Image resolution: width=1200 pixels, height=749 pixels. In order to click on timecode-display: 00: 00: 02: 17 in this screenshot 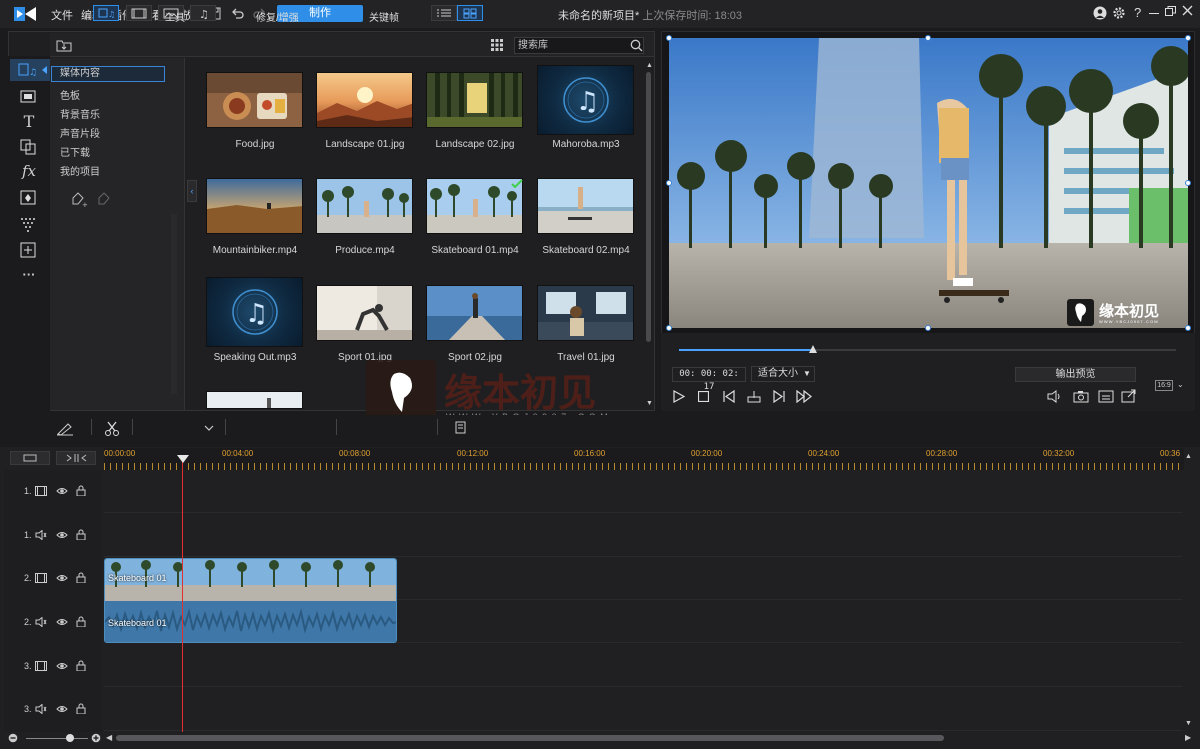, I will do `click(709, 379)`.